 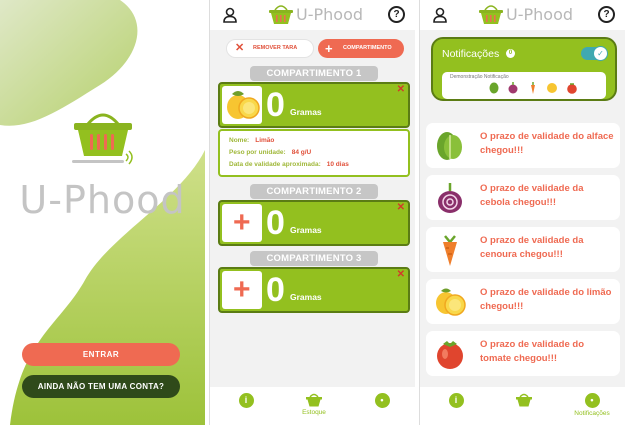 What do you see at coordinates (532, 195) in the screenshot?
I see `alert-text: O prazo de validade da cebola chegou!!!` at bounding box center [532, 195].